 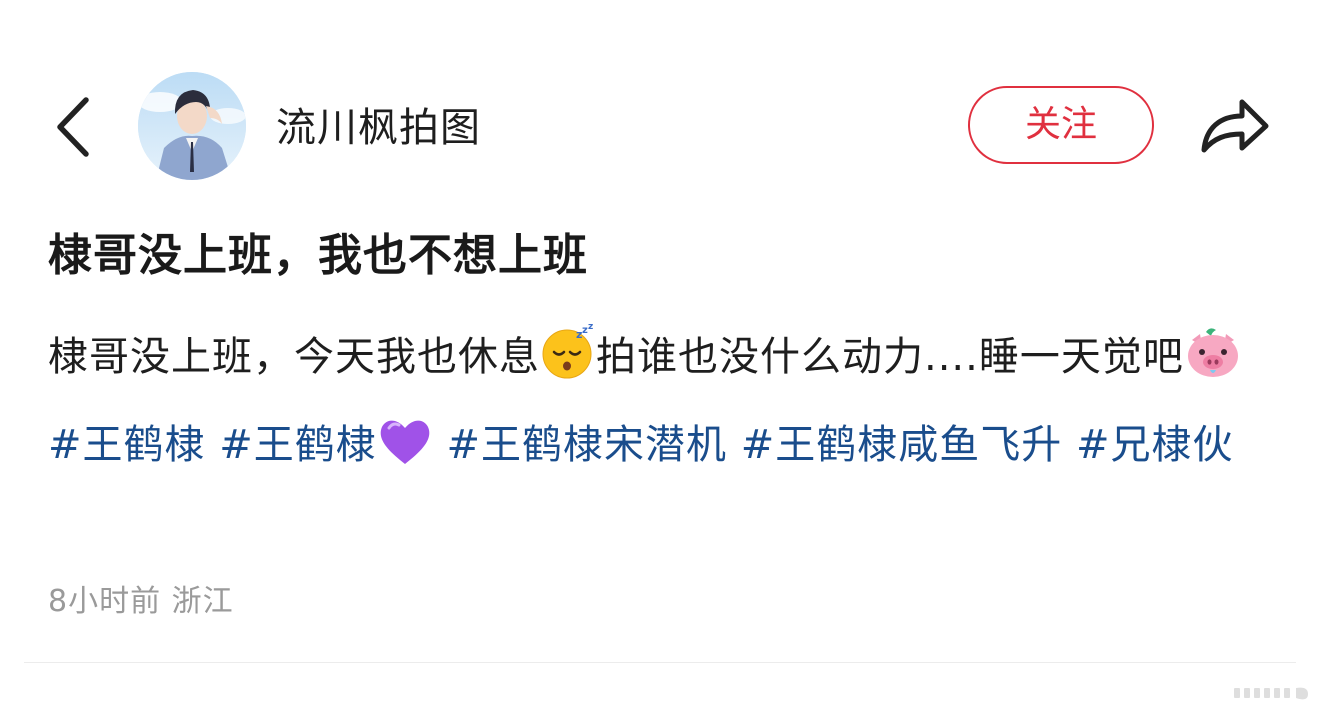 What do you see at coordinates (202, 601) in the screenshot?
I see `post-location: 浙江` at bounding box center [202, 601].